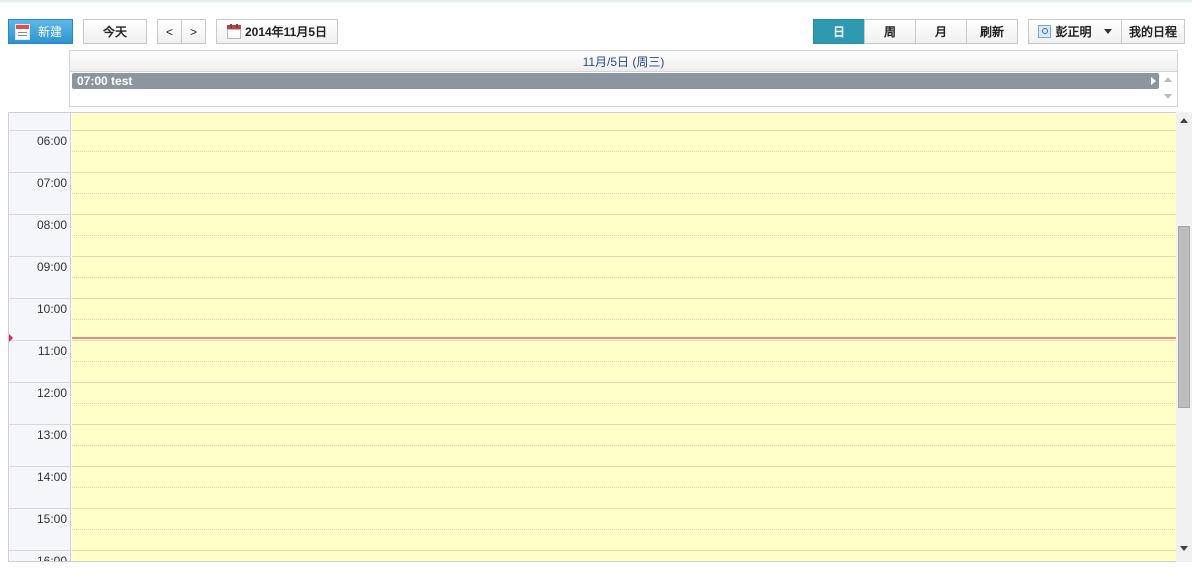 The image size is (1192, 583). I want to click on user-select-button: 彭正明, so click(1075, 31).